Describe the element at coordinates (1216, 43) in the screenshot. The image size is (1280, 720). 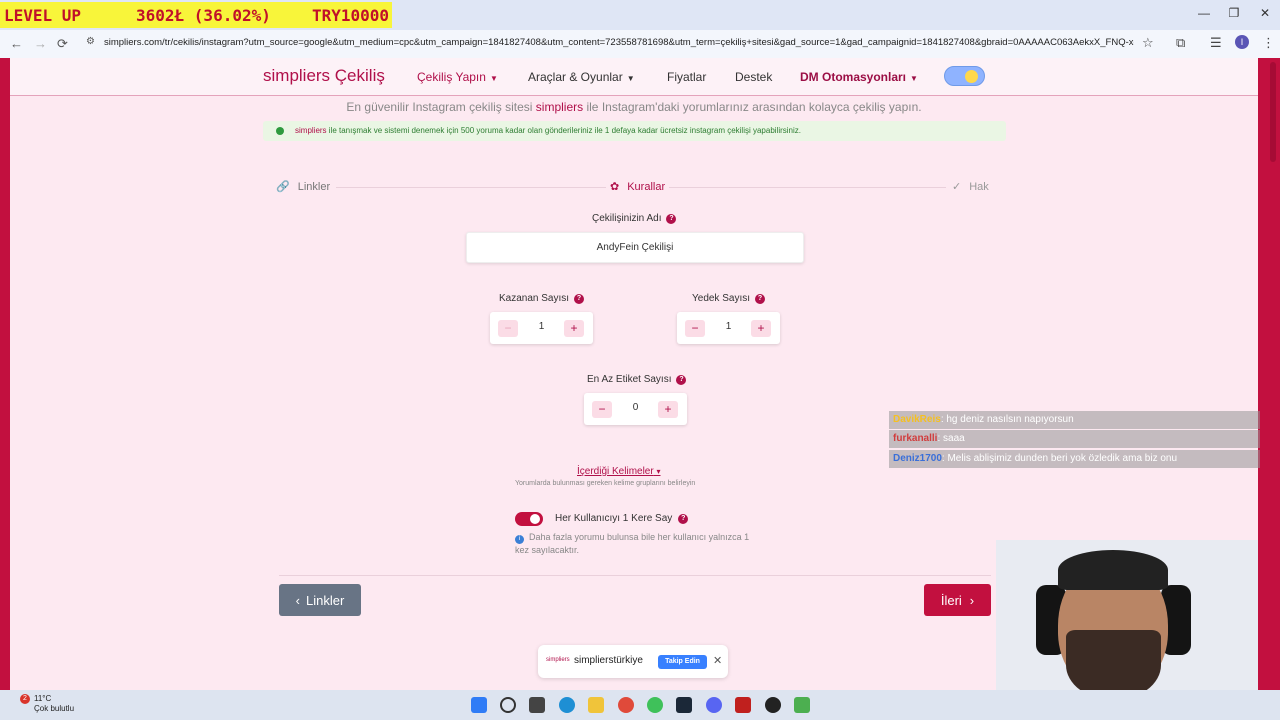
I see `reading-list-icon: ☰` at that location.